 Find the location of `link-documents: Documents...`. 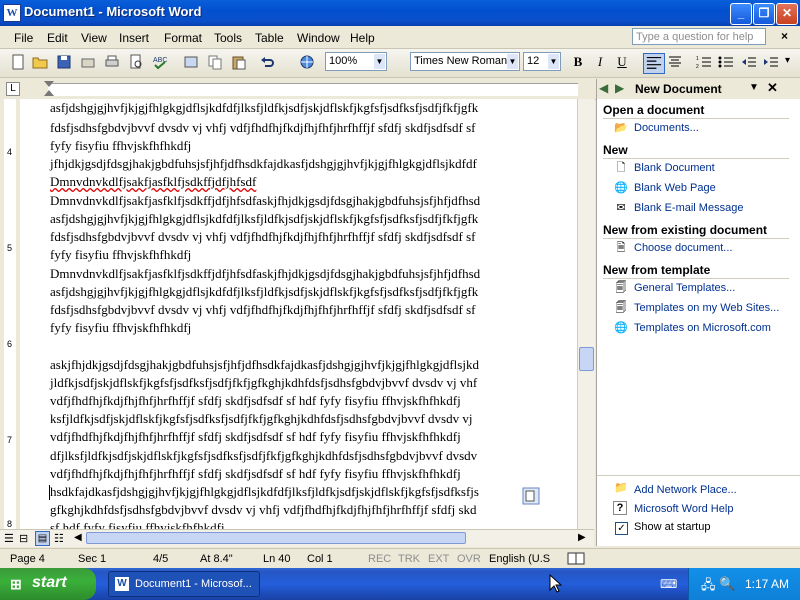

link-documents: Documents... is located at coordinates (666, 128).